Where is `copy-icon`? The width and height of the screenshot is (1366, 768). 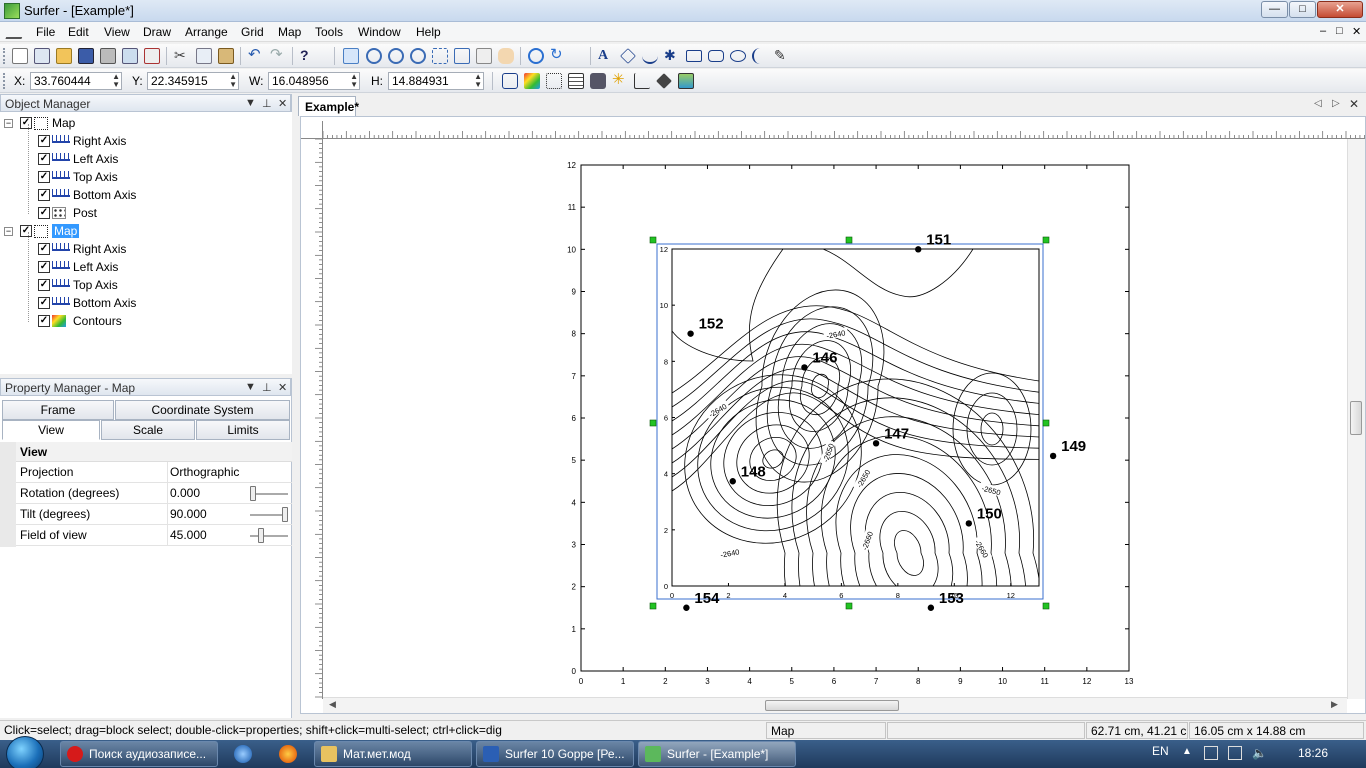
copy-icon is located at coordinates (204, 56).